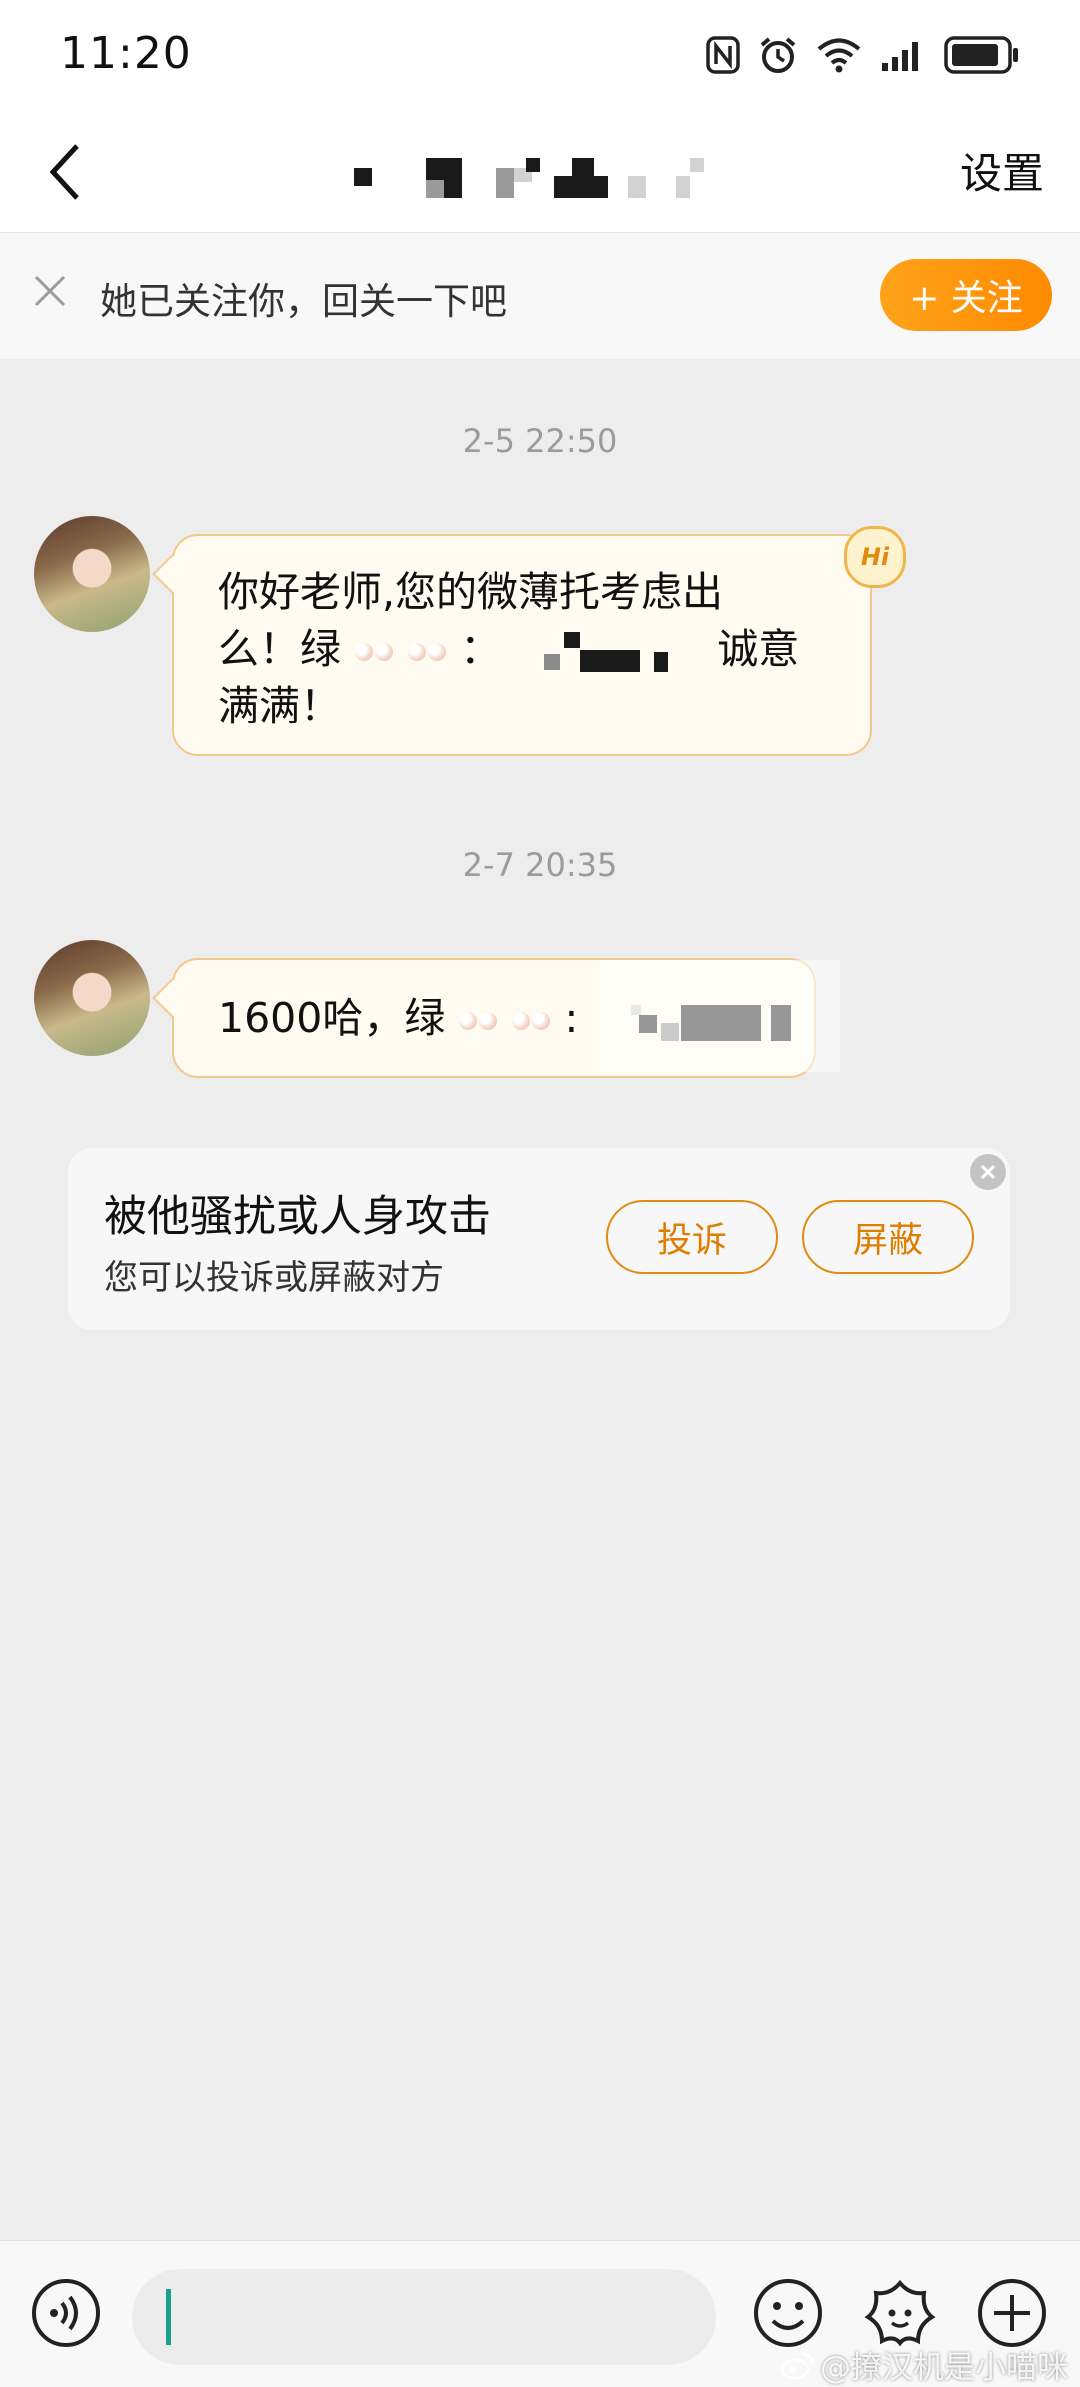  I want to click on harassment-report-card: 被他骚扰或人身攻击 您可以投诉或屏蔽对方 投诉 屏蔽, so click(539, 1239).